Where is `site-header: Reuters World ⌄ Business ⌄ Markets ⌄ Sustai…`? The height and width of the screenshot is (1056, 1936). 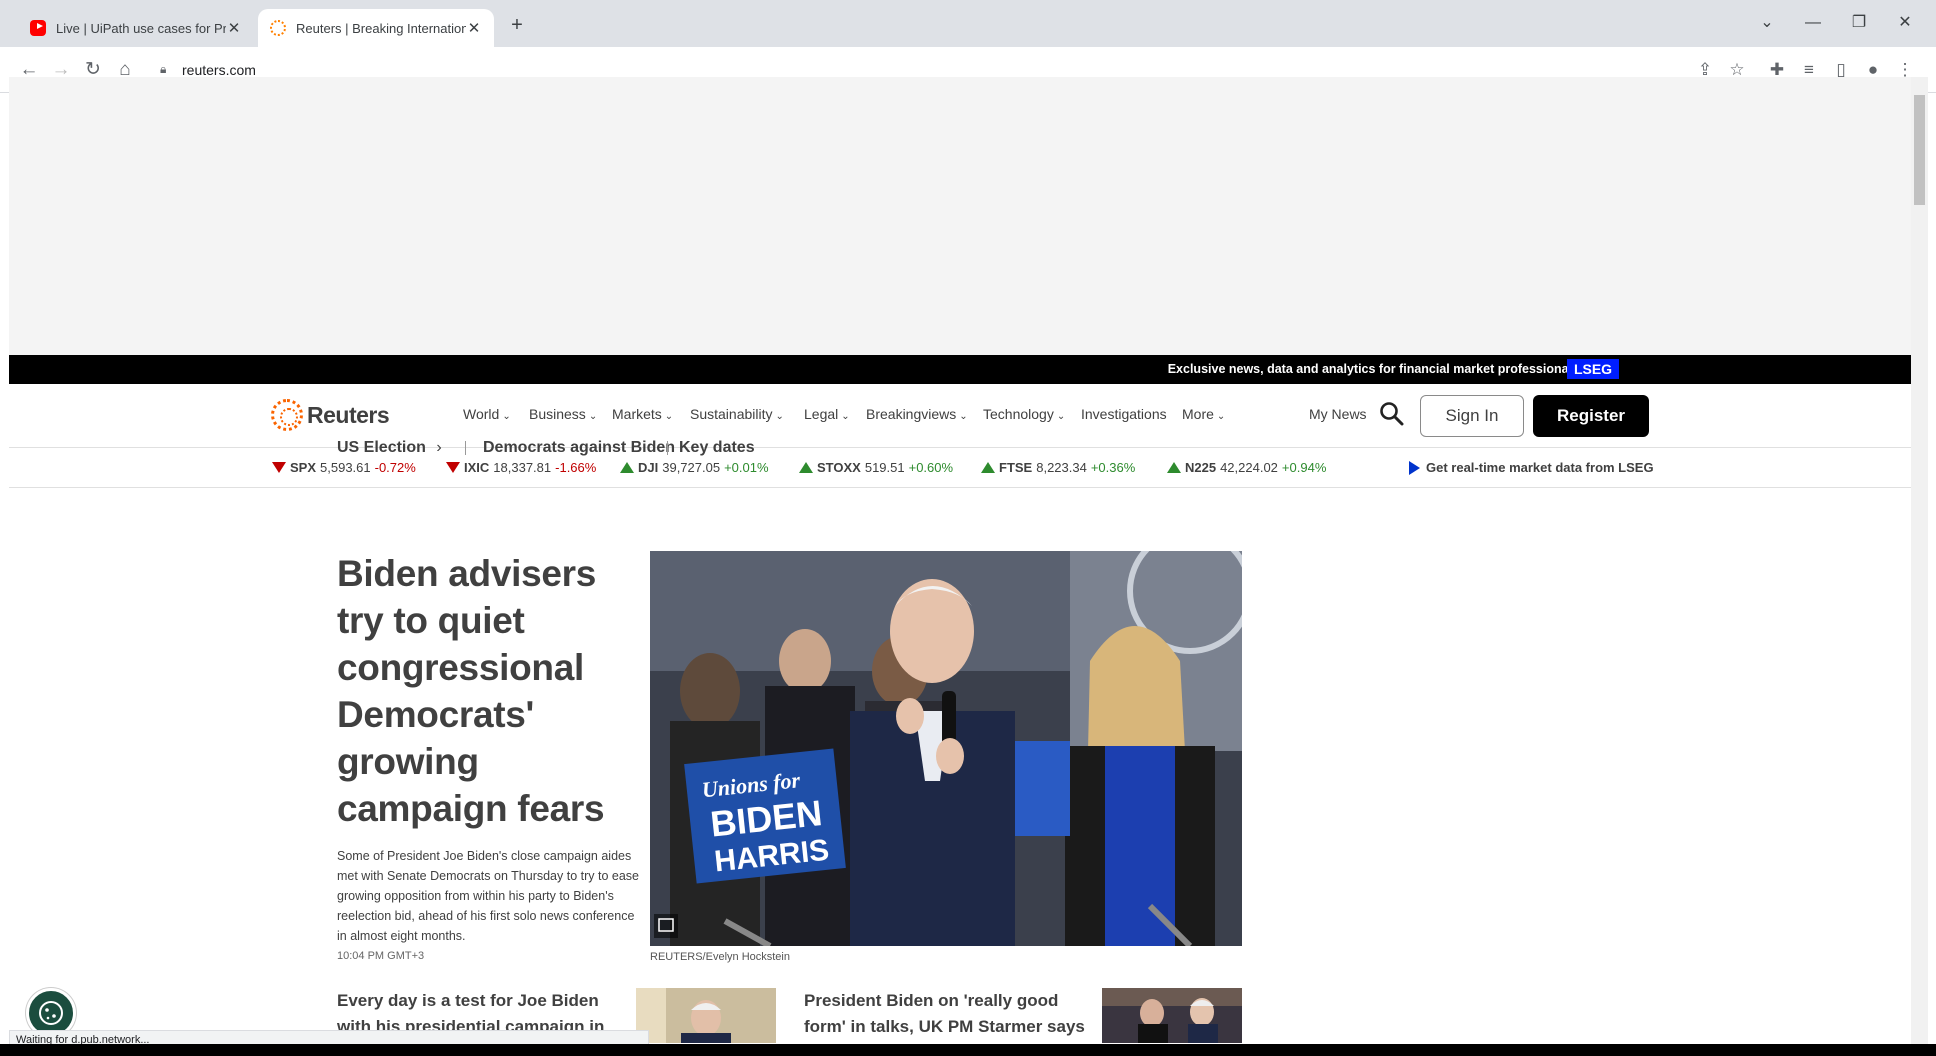
site-header: Reuters World ⌄ Business ⌄ Markets ⌄ Sustai… is located at coordinates (960, 416).